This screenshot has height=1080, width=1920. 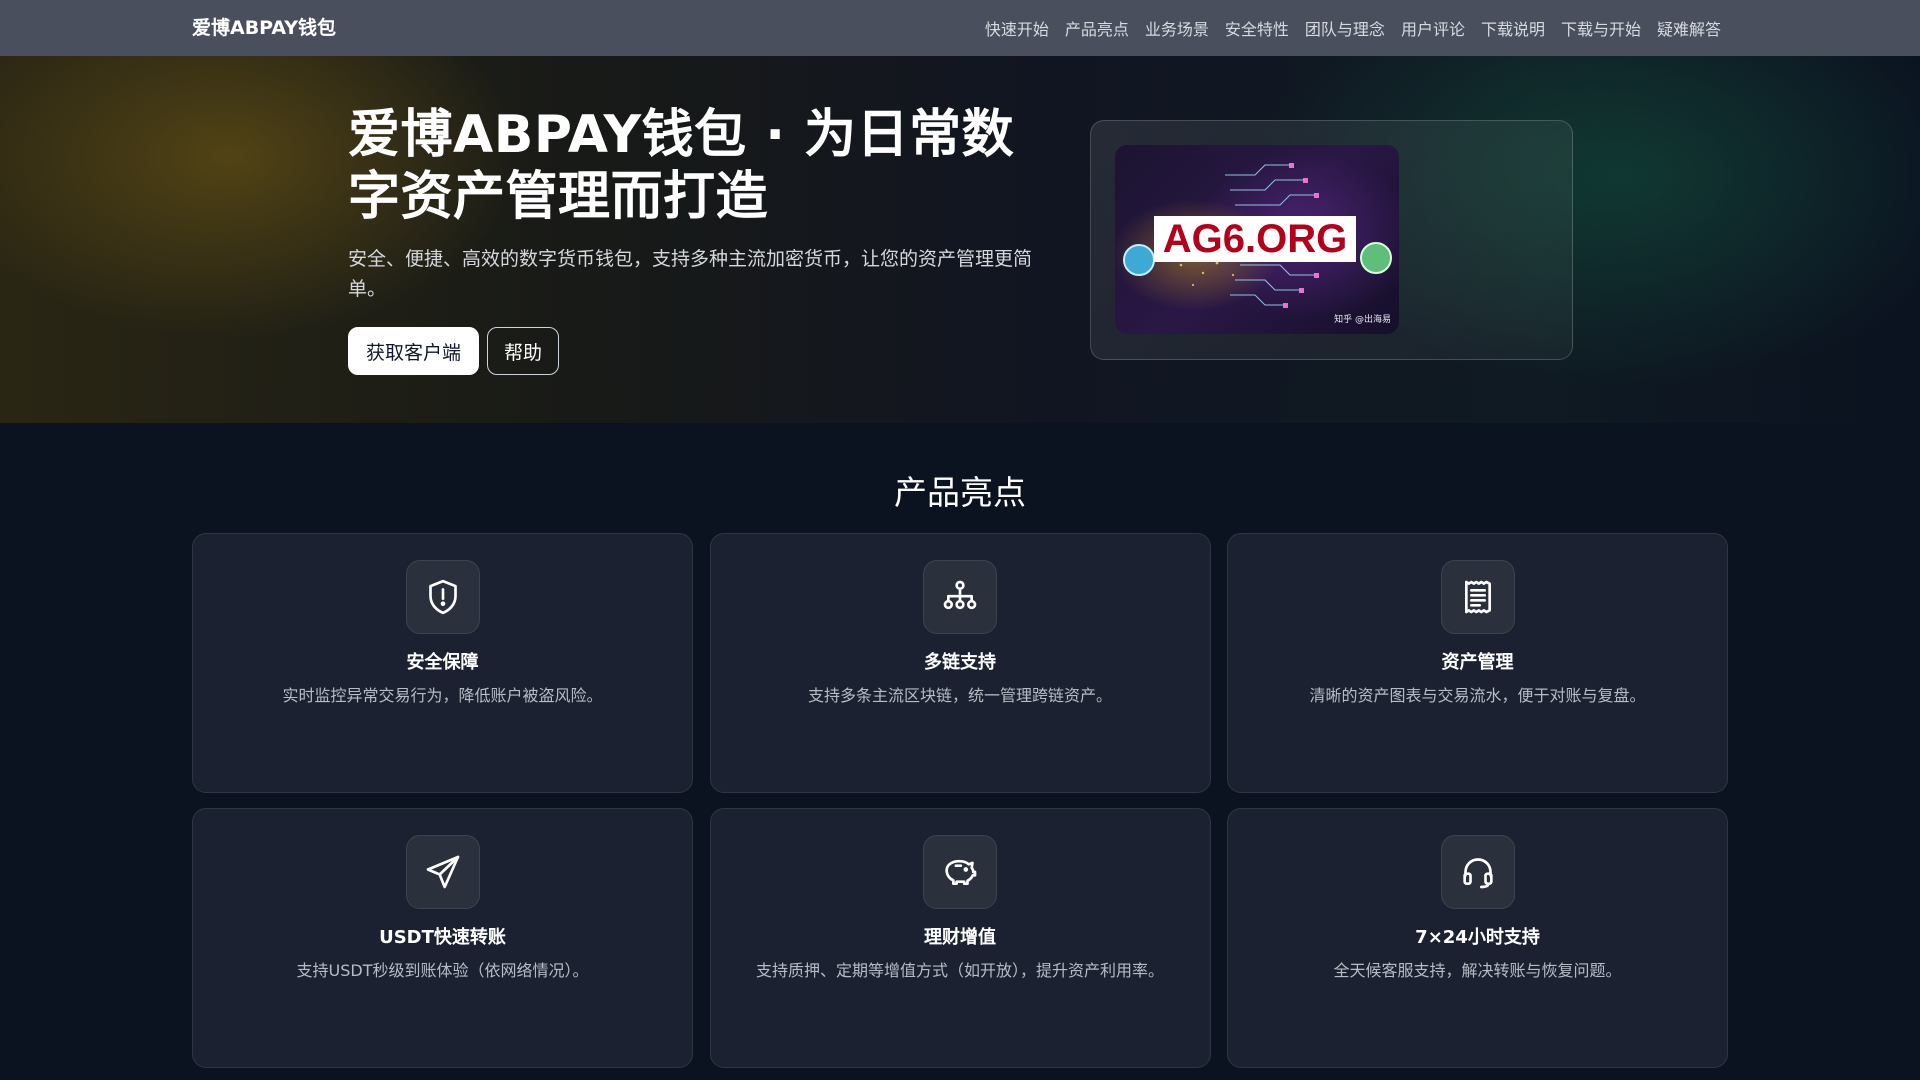 I want to click on feature-desc: 清晰的资产图表与交易流水，便于对账与复盘。, so click(x=1477, y=695).